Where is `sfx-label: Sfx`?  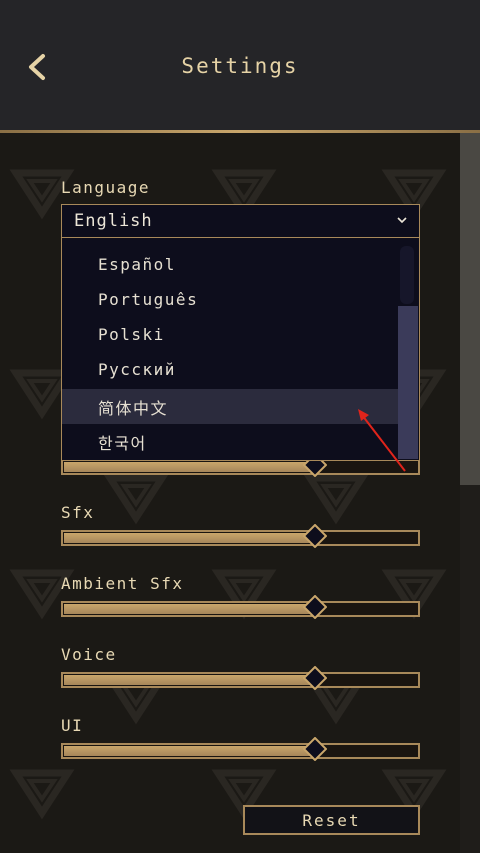 sfx-label: Sfx is located at coordinates (78, 512).